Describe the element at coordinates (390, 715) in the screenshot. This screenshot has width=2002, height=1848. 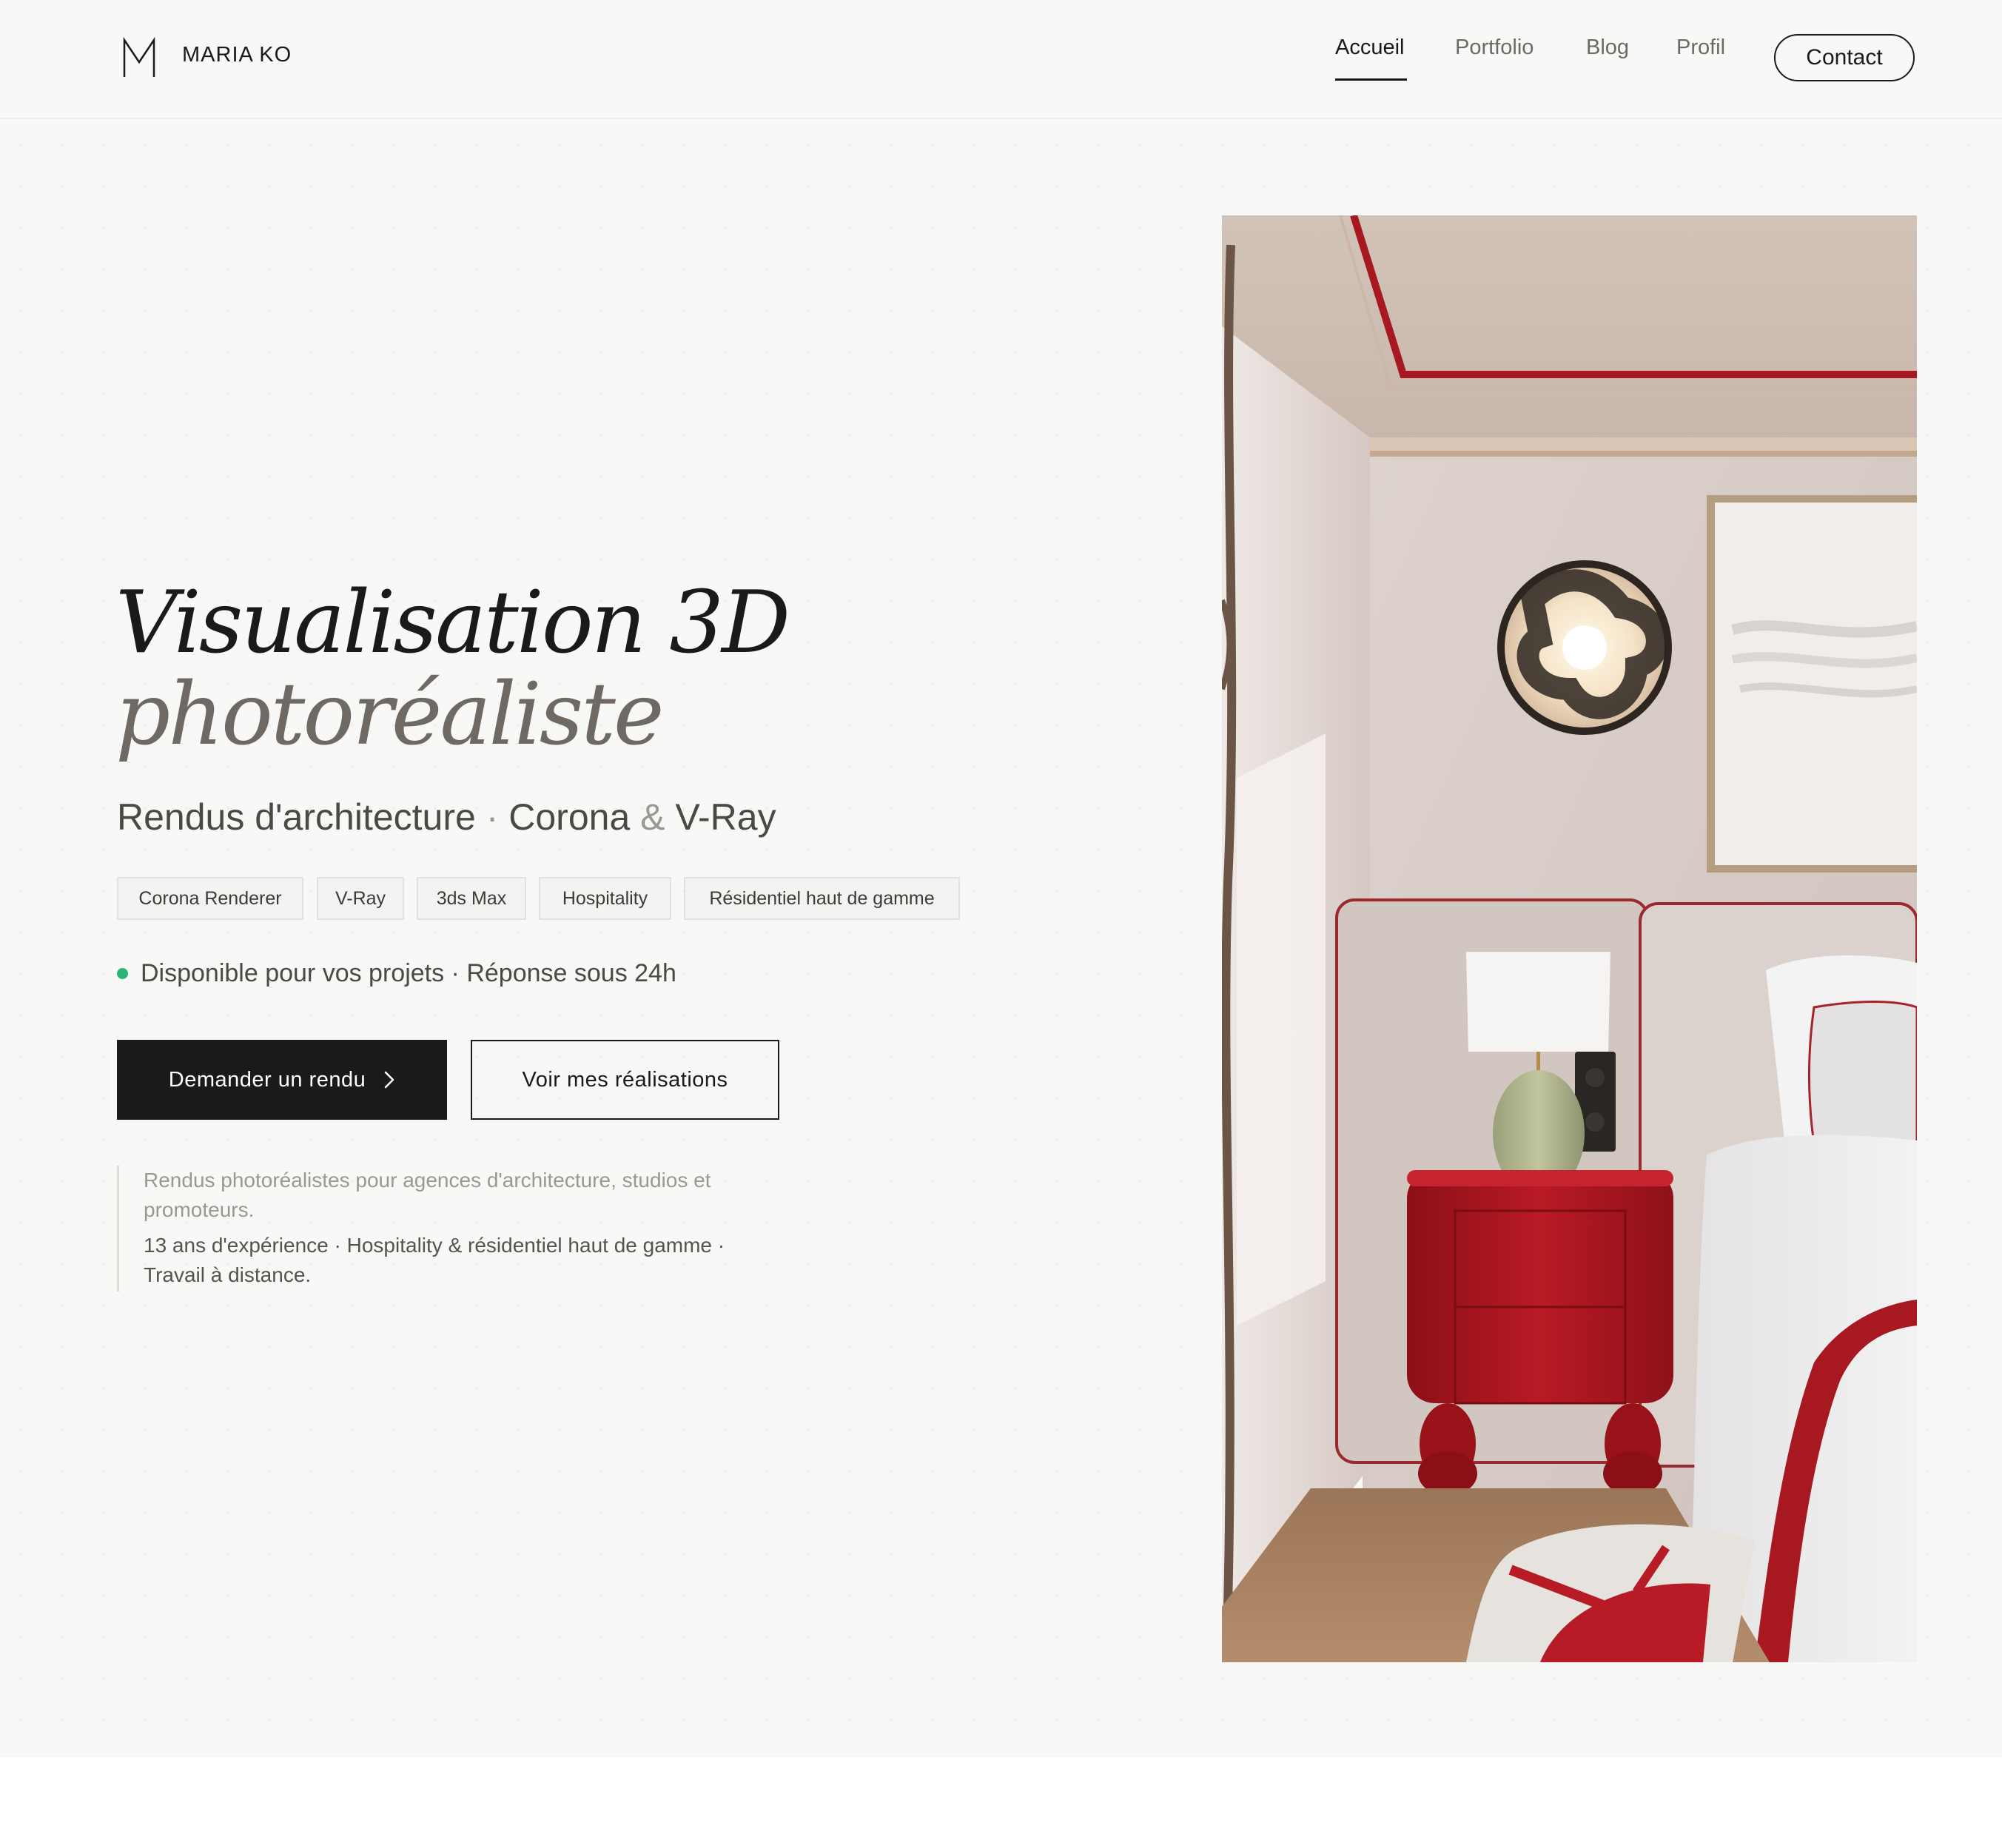
I see `hero-title-line2: photoréaliste` at that location.